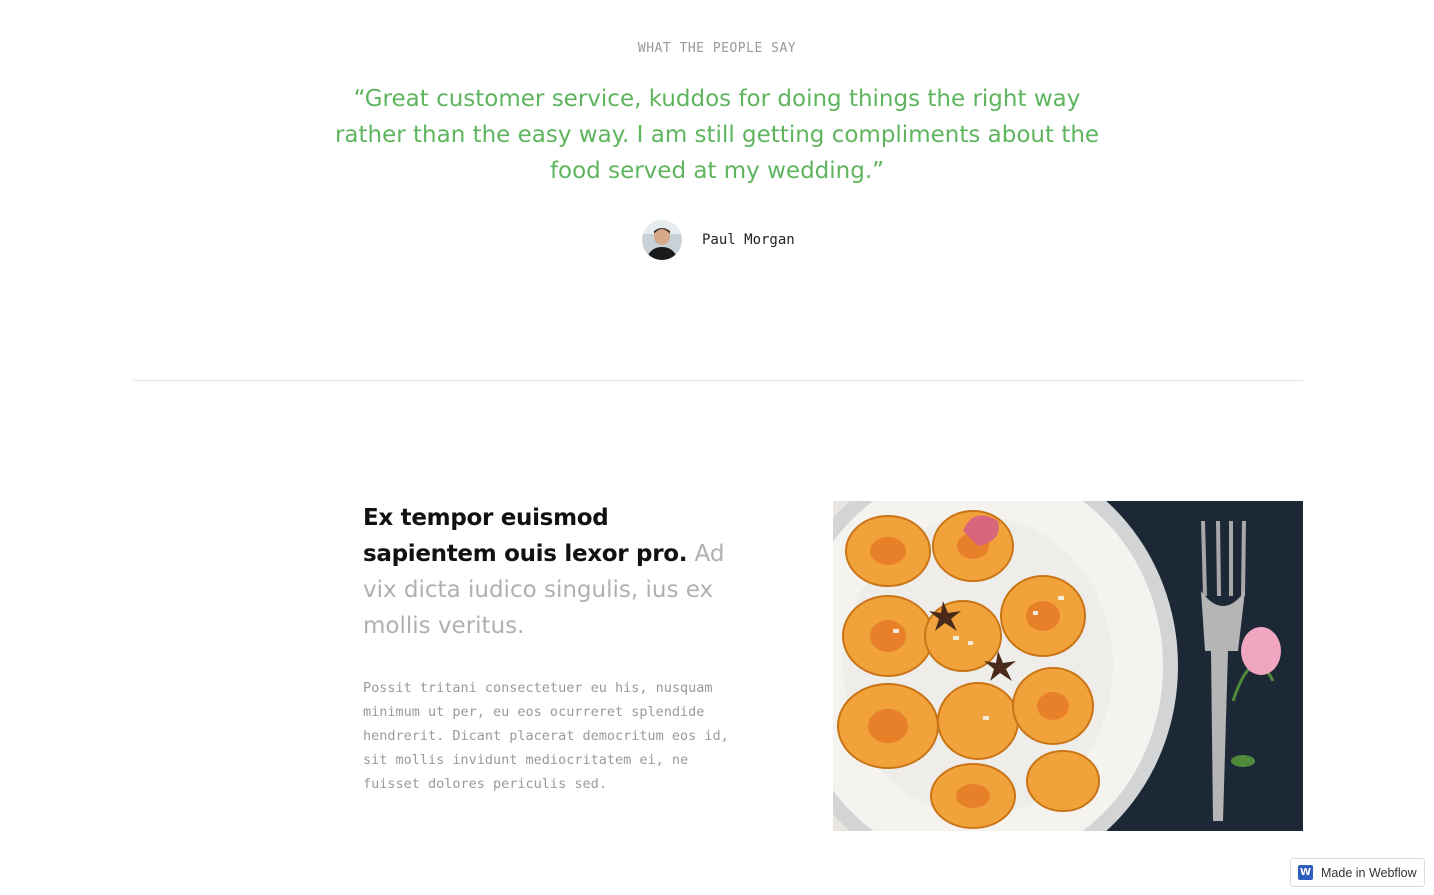  What do you see at coordinates (662, 240) in the screenshot?
I see `author-avatar` at bounding box center [662, 240].